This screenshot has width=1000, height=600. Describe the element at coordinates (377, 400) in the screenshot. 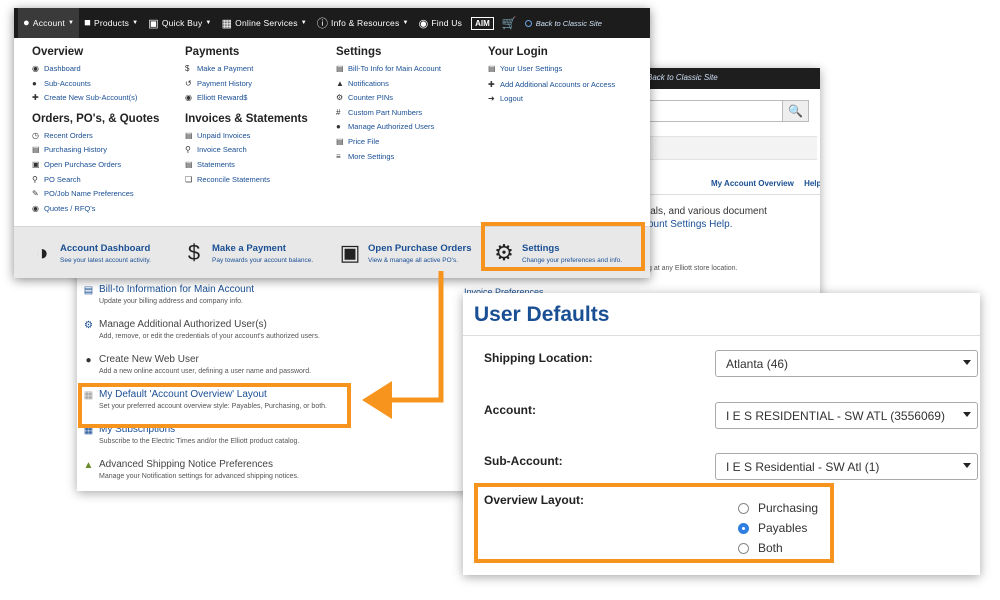

I see `arrow-head` at that location.